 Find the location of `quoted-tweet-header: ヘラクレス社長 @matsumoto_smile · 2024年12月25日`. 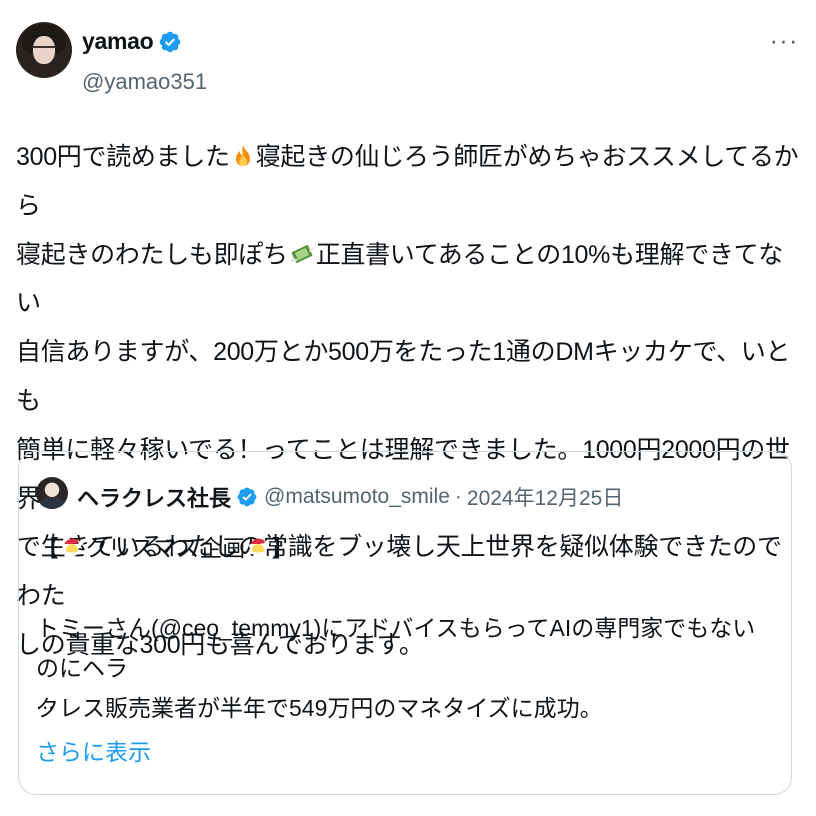

quoted-tweet-header: ヘラクレス社長 @matsumoto_smile · 2024年12月25日 is located at coordinates (350, 497).